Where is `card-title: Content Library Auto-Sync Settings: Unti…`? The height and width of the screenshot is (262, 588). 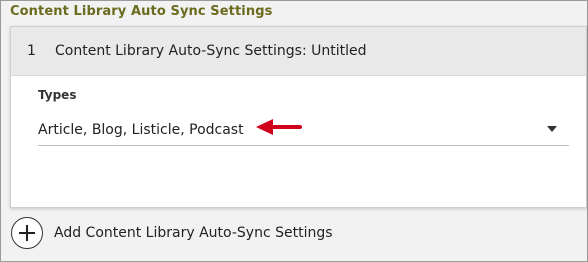 card-title: Content Library Auto-Sync Settings: Unti… is located at coordinates (211, 51).